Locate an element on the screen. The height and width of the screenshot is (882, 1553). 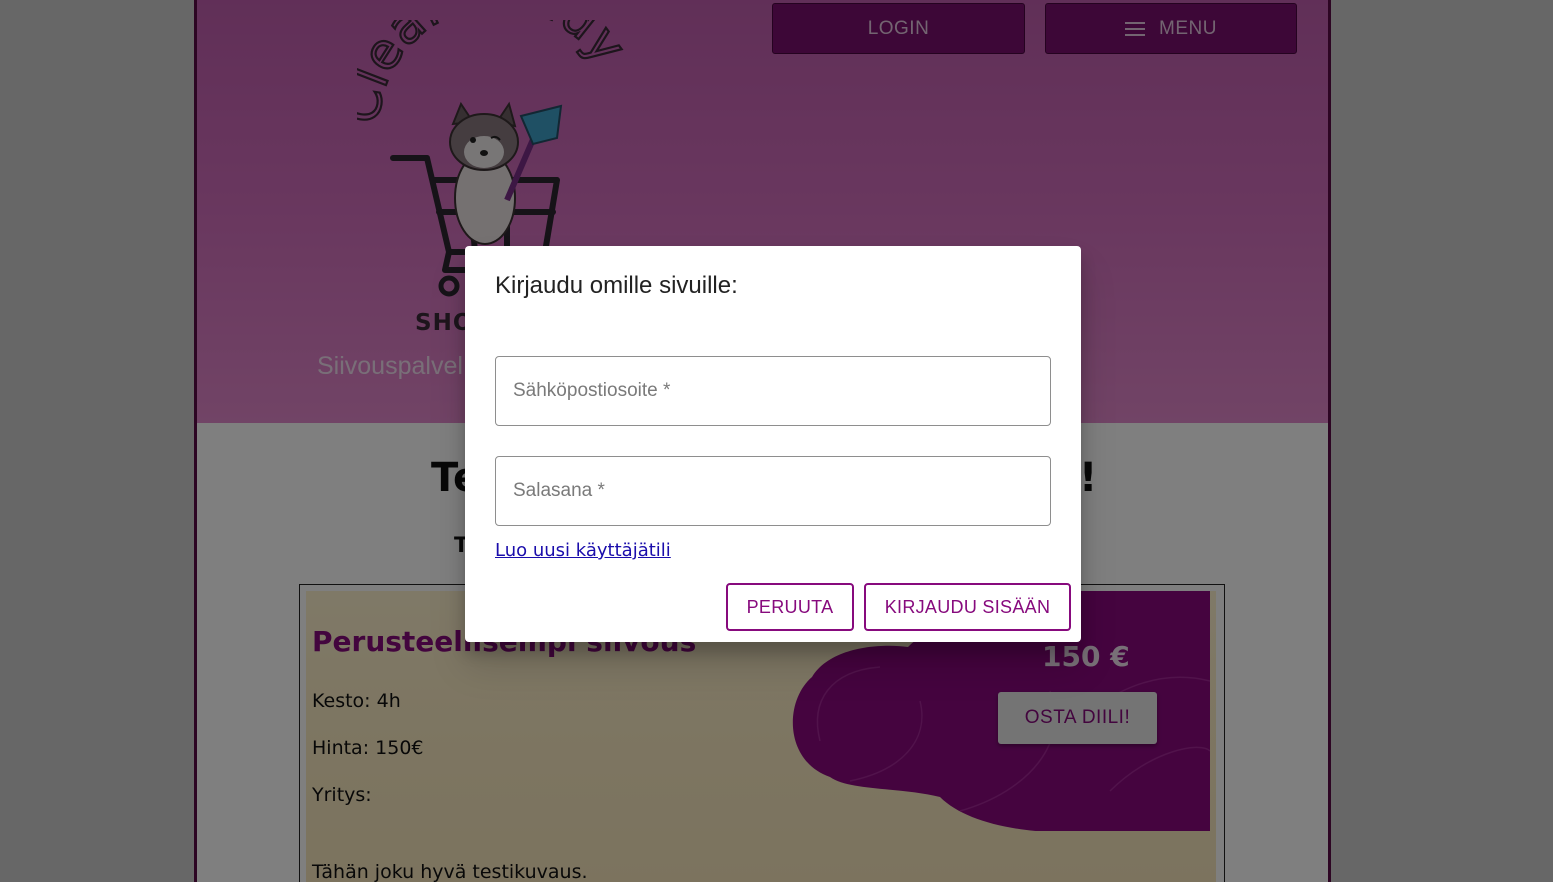
email-field is located at coordinates (773, 391).